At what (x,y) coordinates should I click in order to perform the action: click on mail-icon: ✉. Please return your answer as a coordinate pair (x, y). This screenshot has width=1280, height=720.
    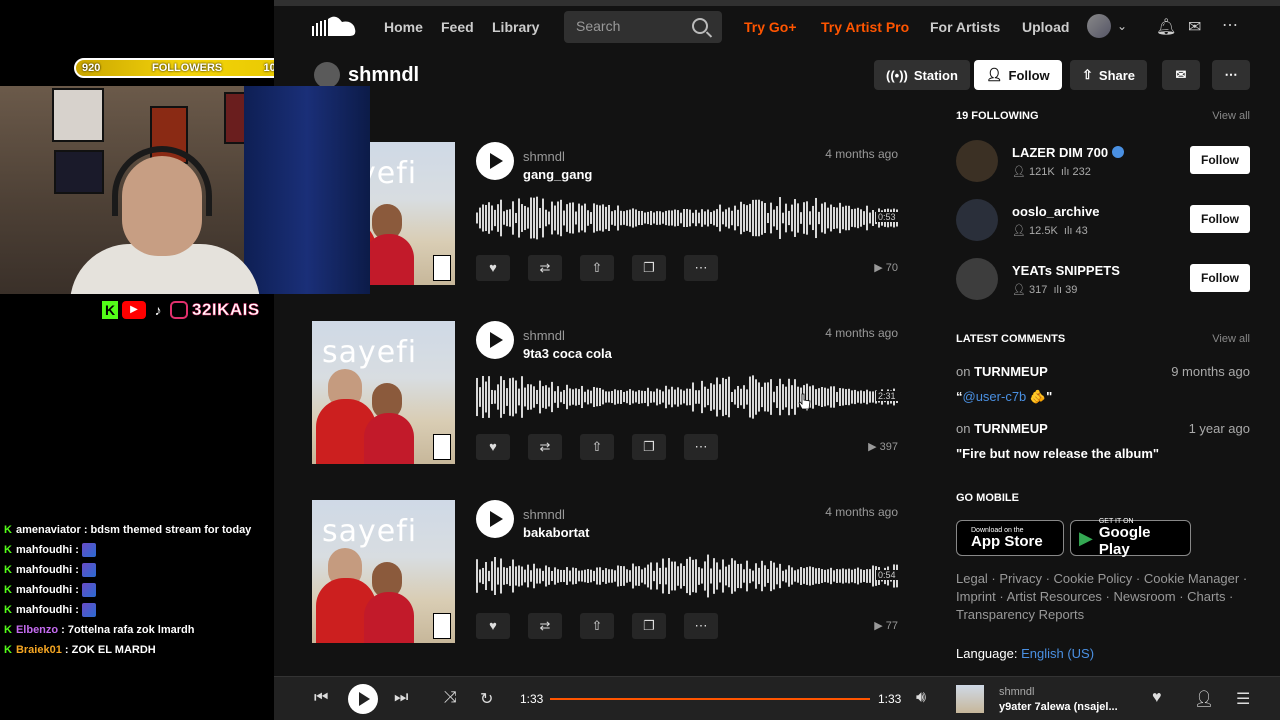
    Looking at the image, I should click on (1194, 27).